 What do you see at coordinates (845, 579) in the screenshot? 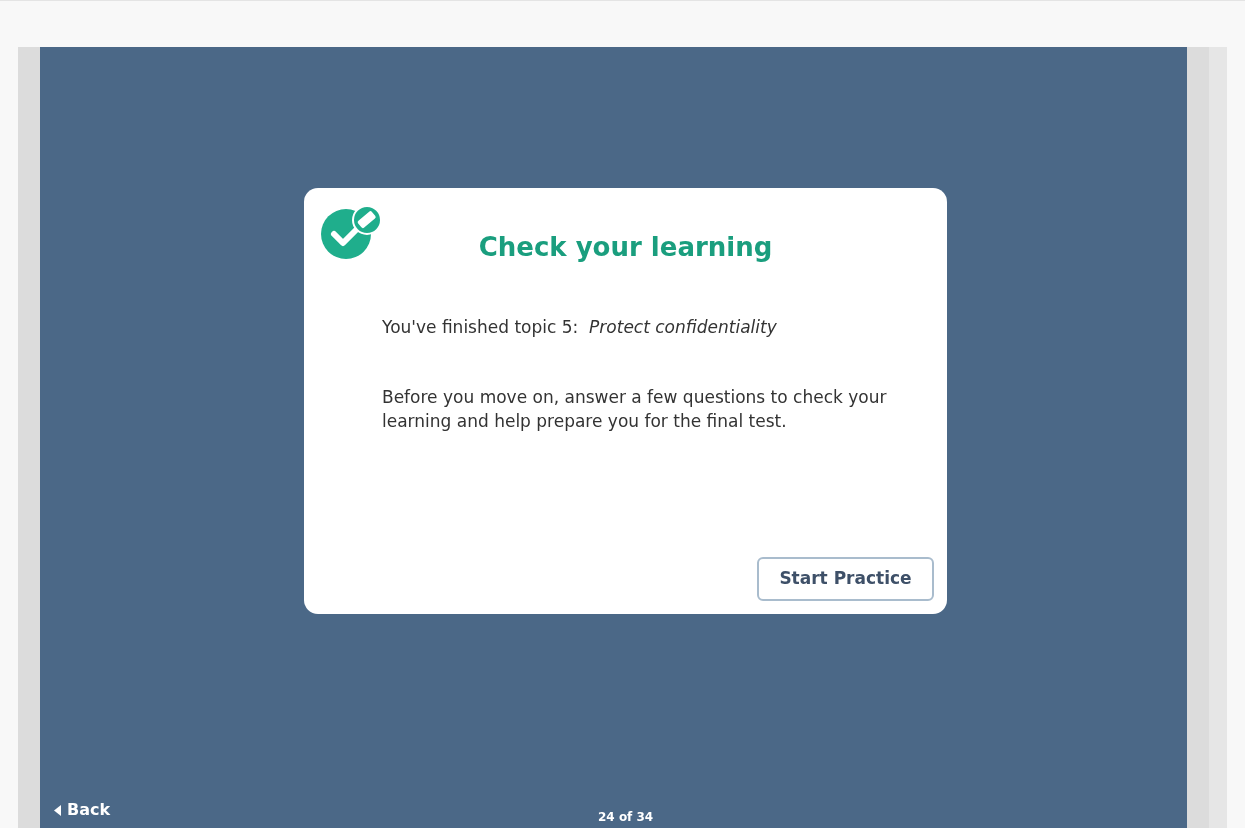
I see `start-practice-button: Start Practice` at bounding box center [845, 579].